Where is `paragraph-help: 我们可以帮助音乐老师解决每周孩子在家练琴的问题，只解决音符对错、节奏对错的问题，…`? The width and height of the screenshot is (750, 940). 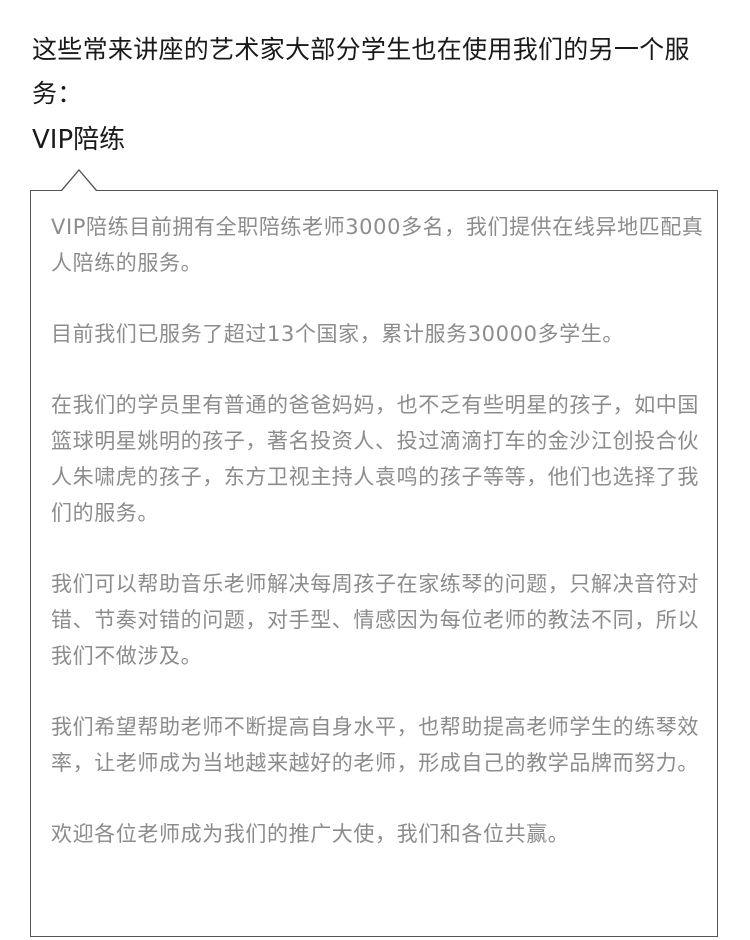
paragraph-help: 我们可以帮助音乐老师解决每周孩子在家练琴的问题，只解决音符对错、节奏对错的问题，… is located at coordinates (375, 620).